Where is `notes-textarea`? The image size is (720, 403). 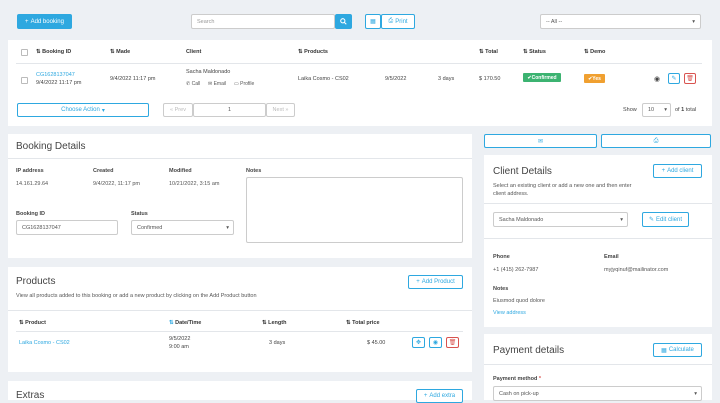
notes-textarea is located at coordinates (354, 210).